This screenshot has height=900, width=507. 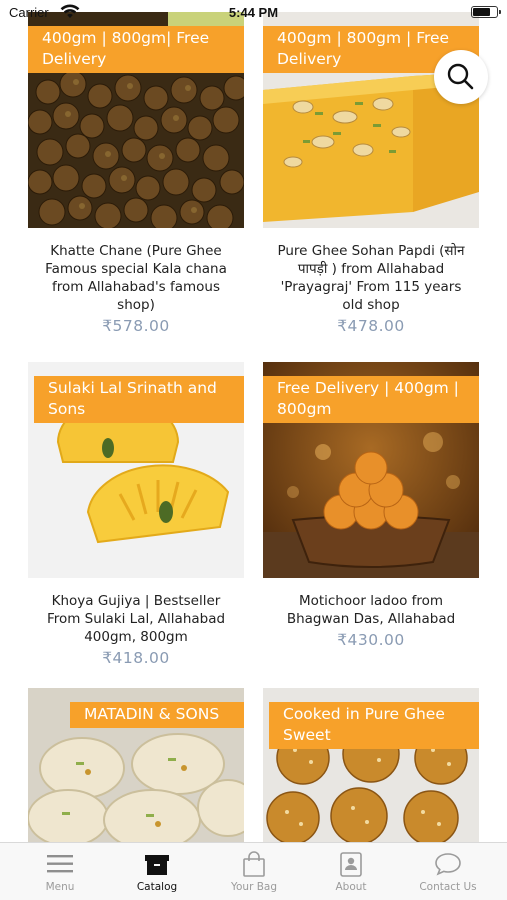 I want to click on product-price: ₹478.00, so click(x=371, y=326).